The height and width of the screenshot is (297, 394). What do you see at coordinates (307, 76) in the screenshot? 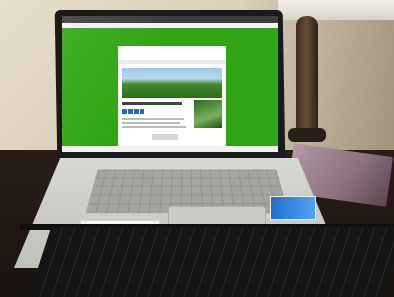
I see `lamp-base` at bounding box center [307, 76].